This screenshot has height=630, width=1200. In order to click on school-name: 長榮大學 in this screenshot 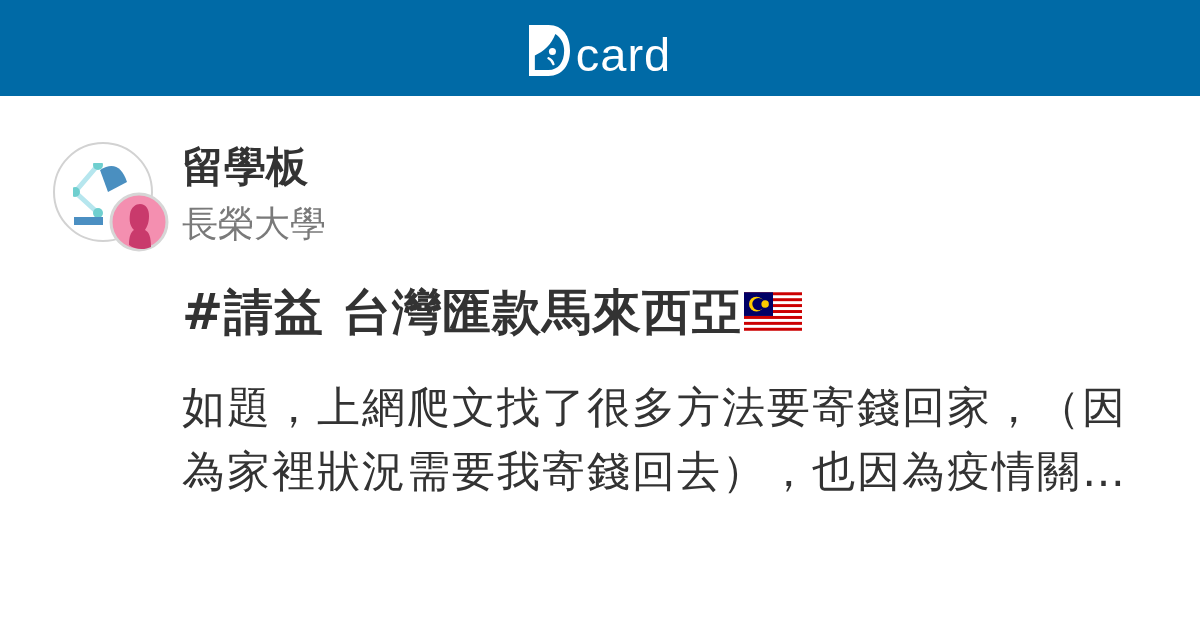, I will do `click(254, 224)`.